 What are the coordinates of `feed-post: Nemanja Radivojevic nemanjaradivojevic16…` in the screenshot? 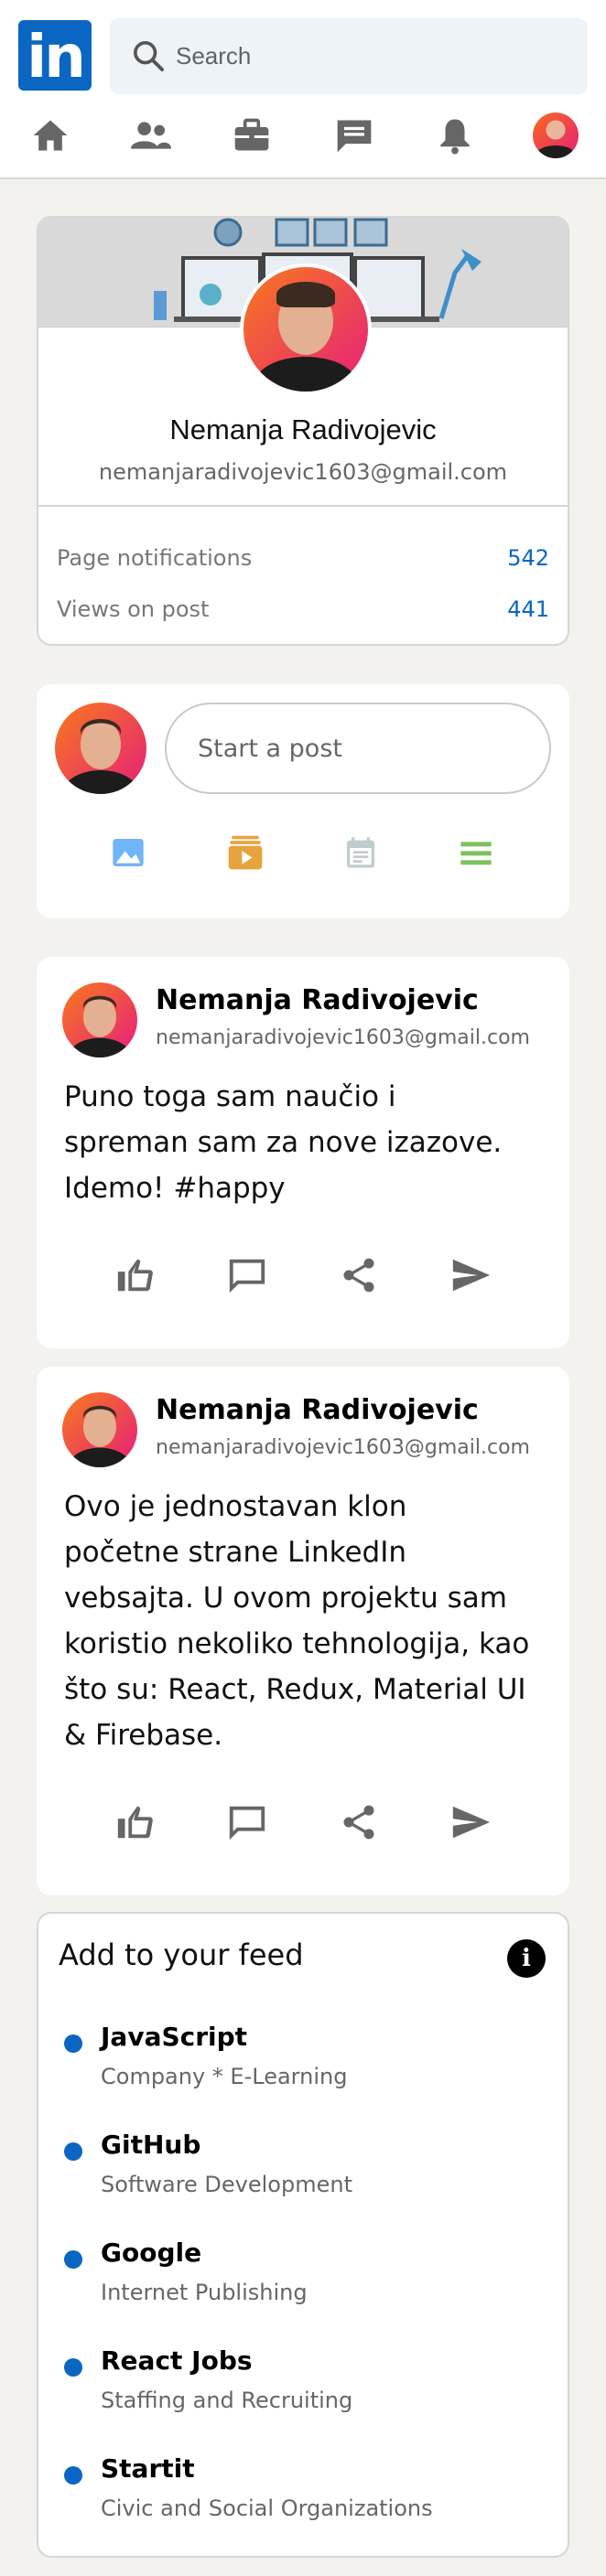 It's located at (303, 1153).